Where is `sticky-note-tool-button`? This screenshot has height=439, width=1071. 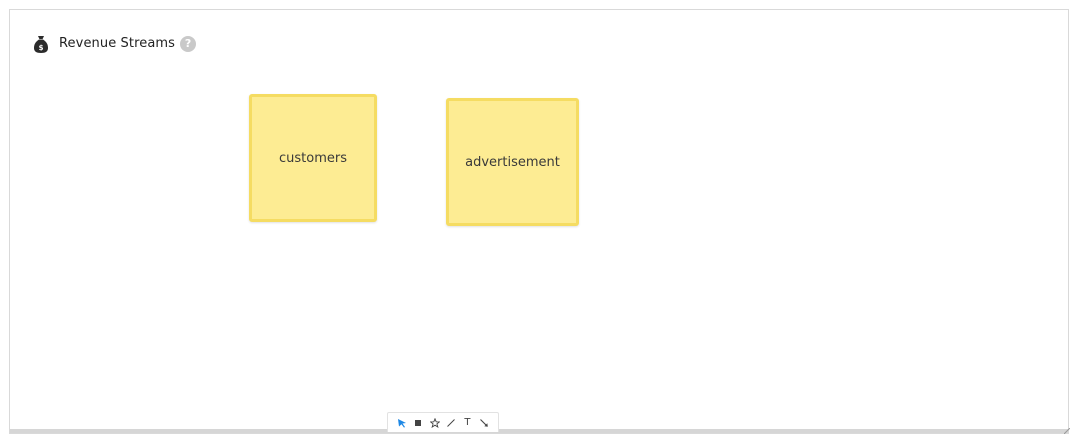 sticky-note-tool-button is located at coordinates (418, 423).